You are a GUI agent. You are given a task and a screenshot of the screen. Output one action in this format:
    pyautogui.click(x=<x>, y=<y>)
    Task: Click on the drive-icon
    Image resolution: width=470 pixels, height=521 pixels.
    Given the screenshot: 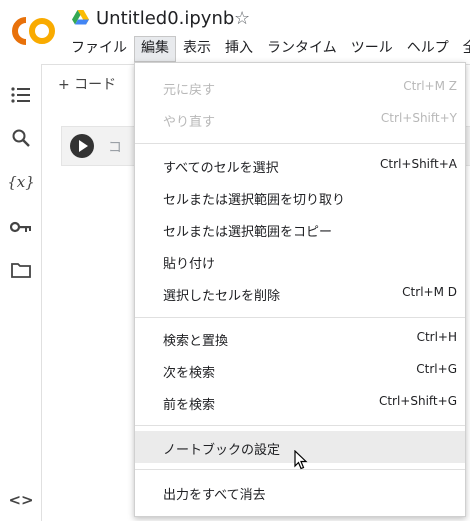 What is the action you would take?
    pyautogui.click(x=80, y=17)
    